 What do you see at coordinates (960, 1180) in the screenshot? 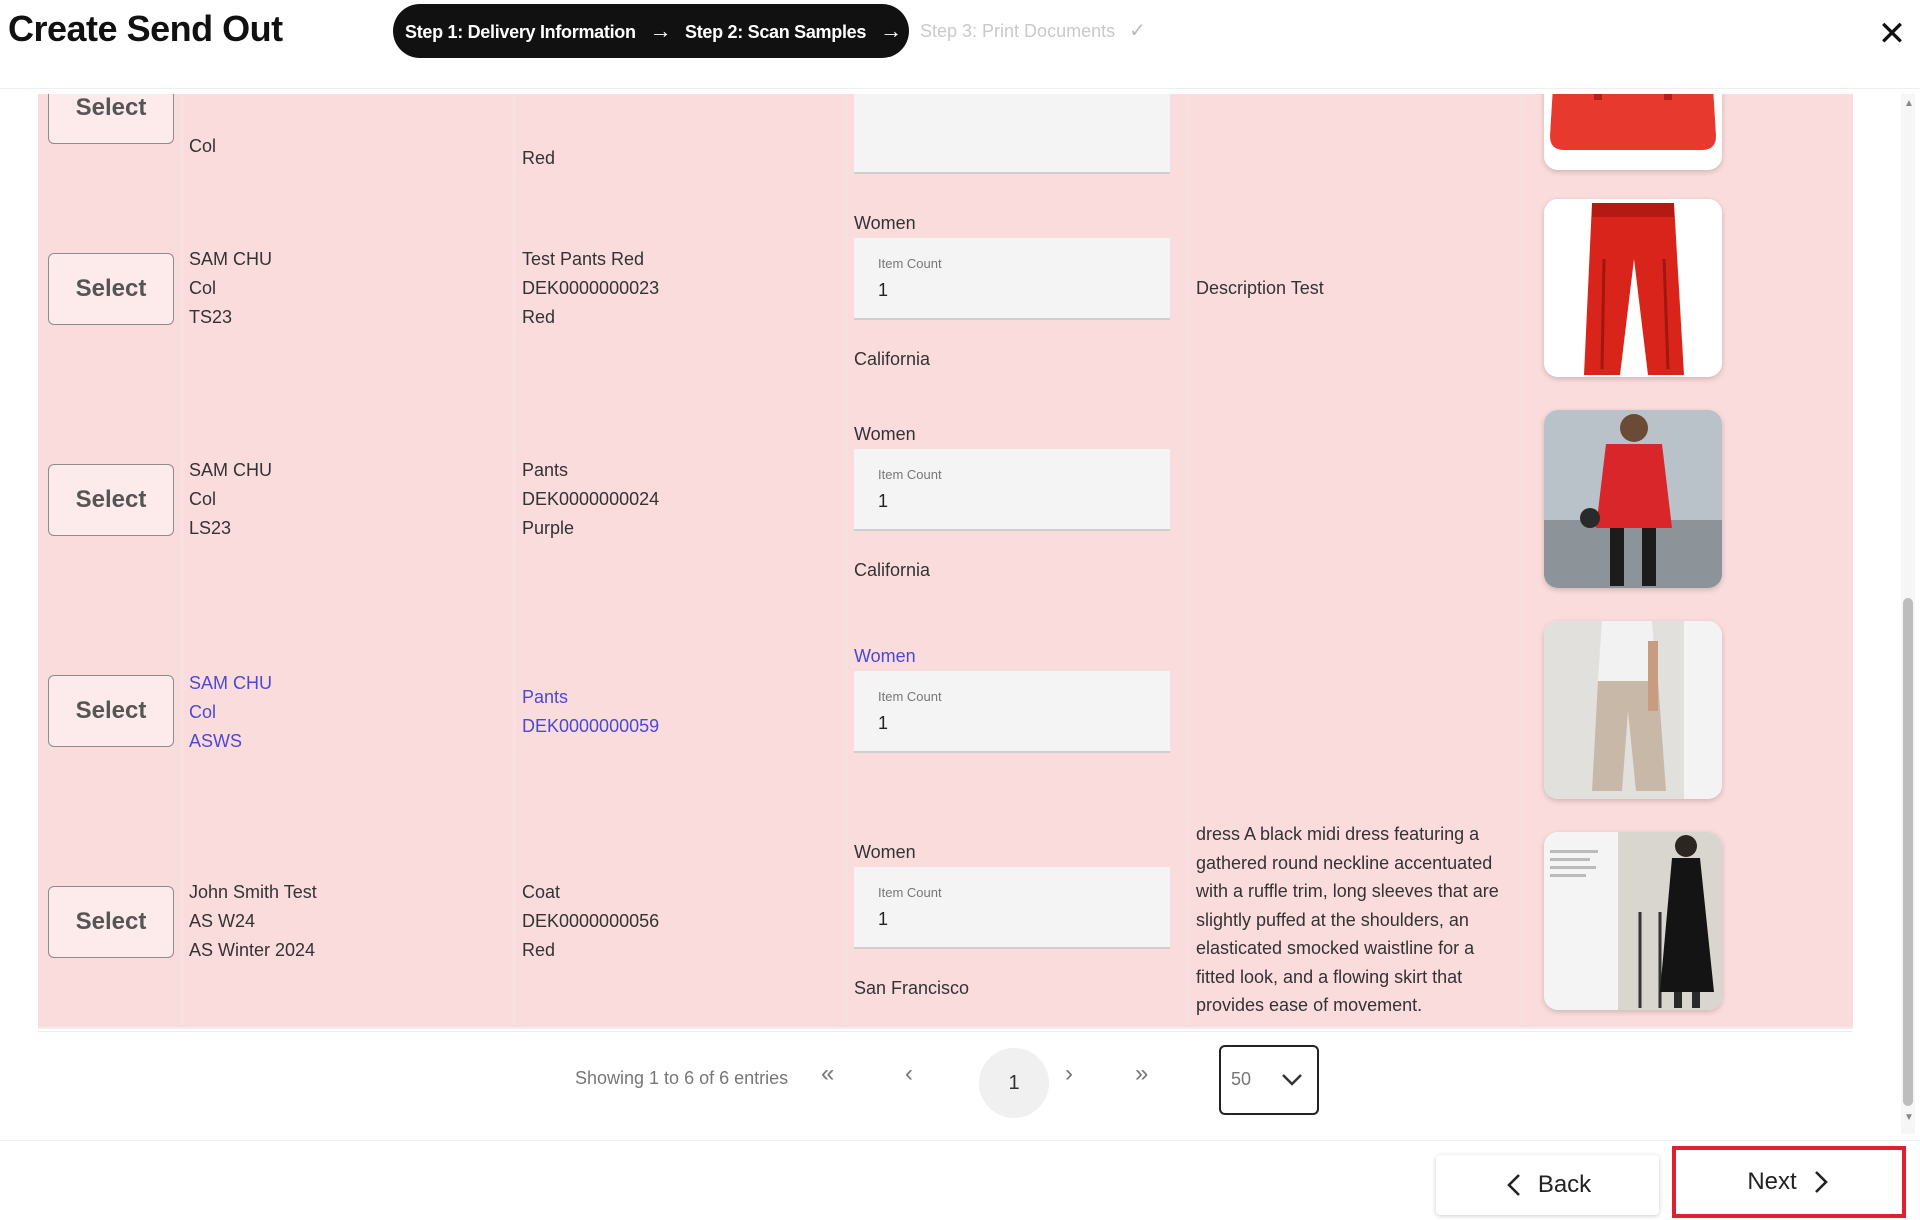
I see `footer: Back Next` at bounding box center [960, 1180].